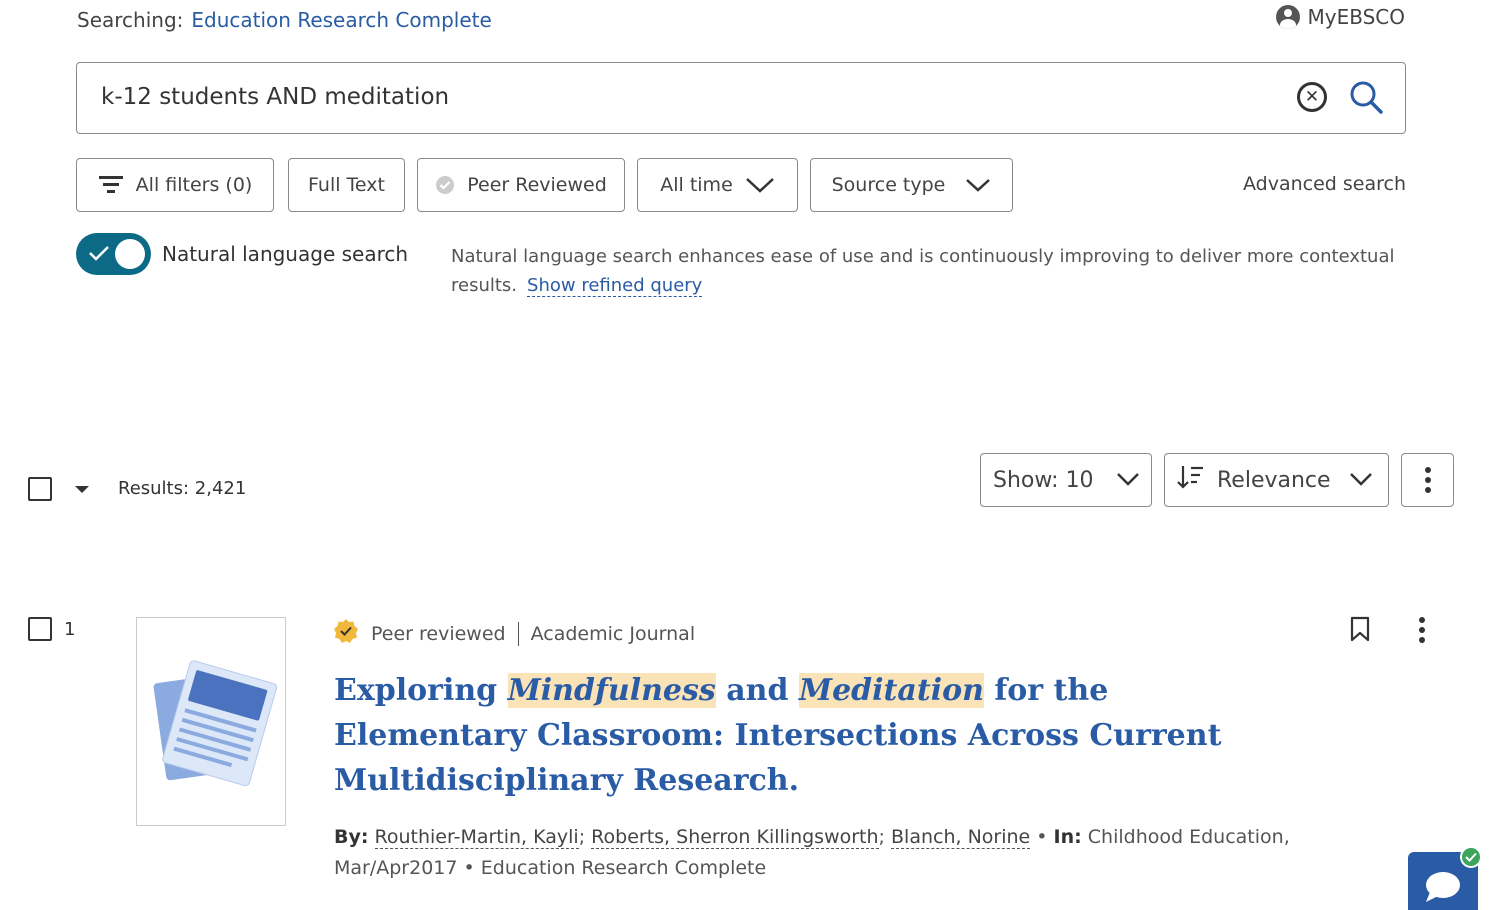  I want to click on advanced-search-link: Advanced search, so click(1290, 184).